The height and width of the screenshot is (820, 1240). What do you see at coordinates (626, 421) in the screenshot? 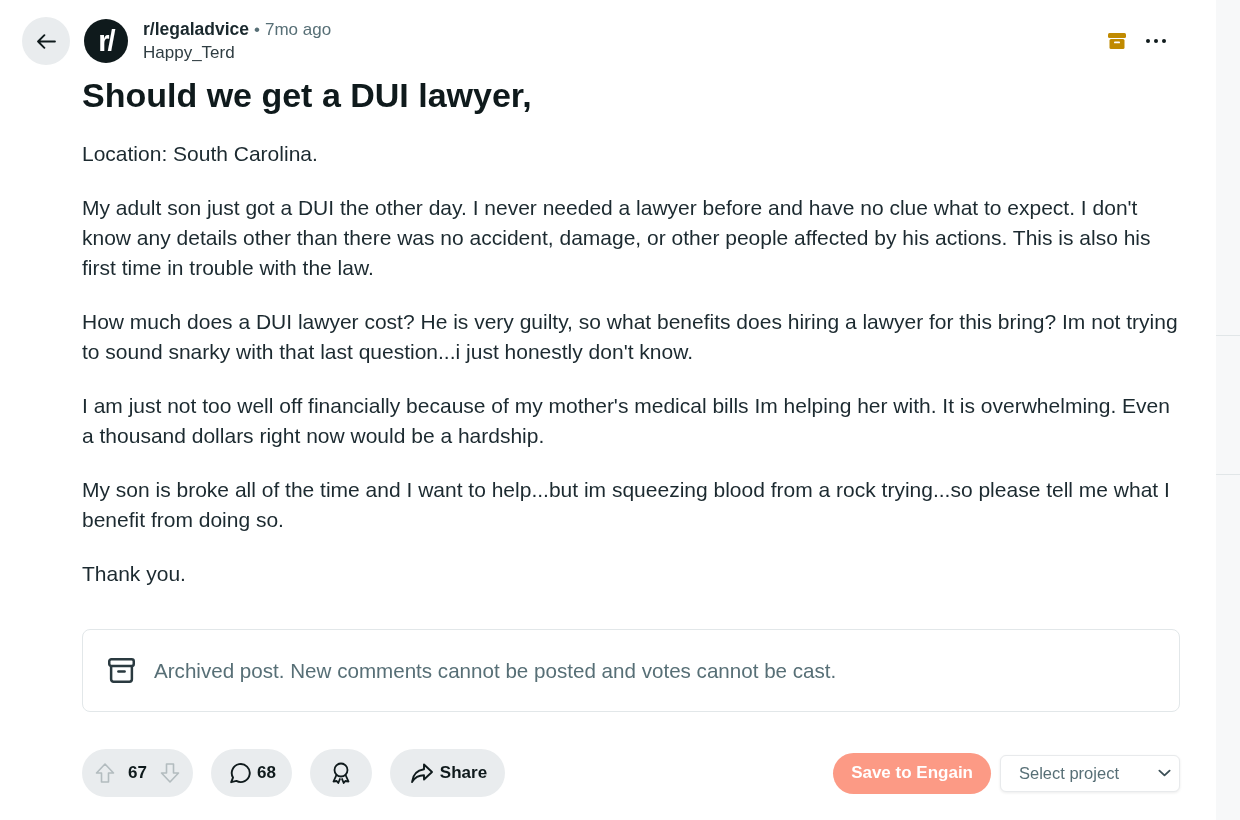
I see `post-paragraph: I am just not too well off financially because of my mother's medical bills Im helping her with. It is overwhelming. Even a thousand dollars right now would be a hardship.` at bounding box center [626, 421].